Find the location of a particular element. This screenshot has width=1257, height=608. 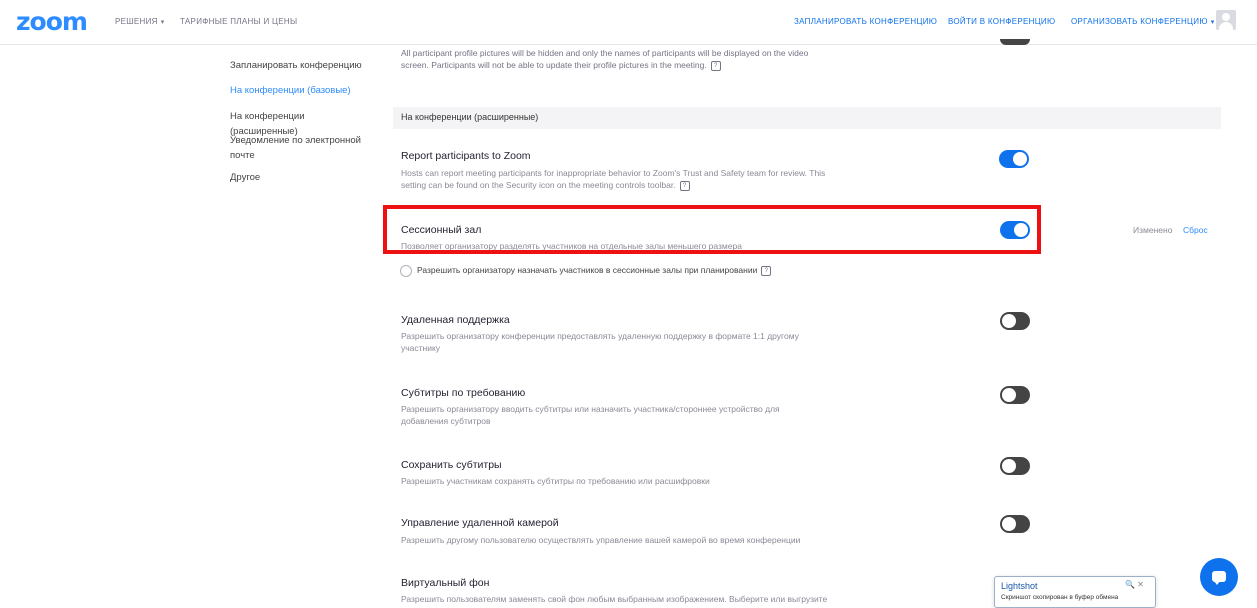

nav-host-meeting-label: ОРГАНИЗОВАТЬ КОНФЕРЕНЦИЮ is located at coordinates (1139, 21).